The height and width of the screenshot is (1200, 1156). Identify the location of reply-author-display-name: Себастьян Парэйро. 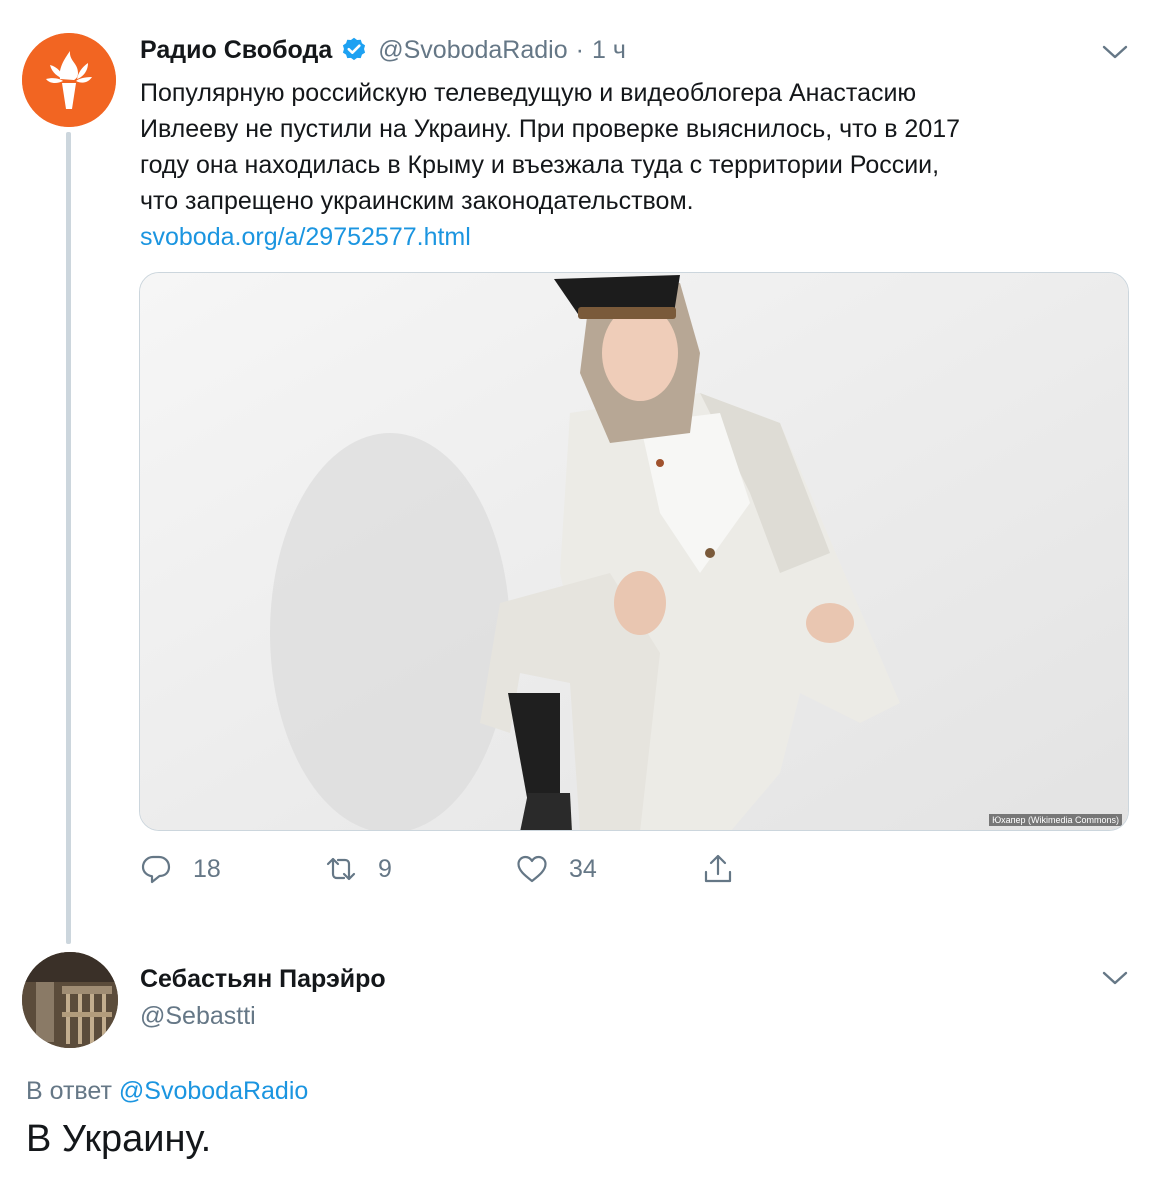
(263, 979).